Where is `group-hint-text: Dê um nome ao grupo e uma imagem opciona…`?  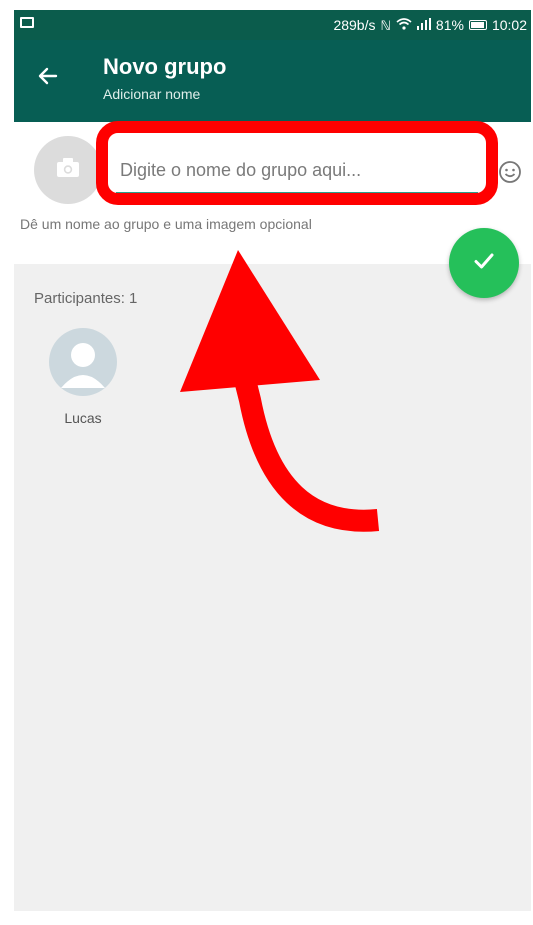 group-hint-text: Dê um nome ao grupo e uma imagem opciona… is located at coordinates (166, 224).